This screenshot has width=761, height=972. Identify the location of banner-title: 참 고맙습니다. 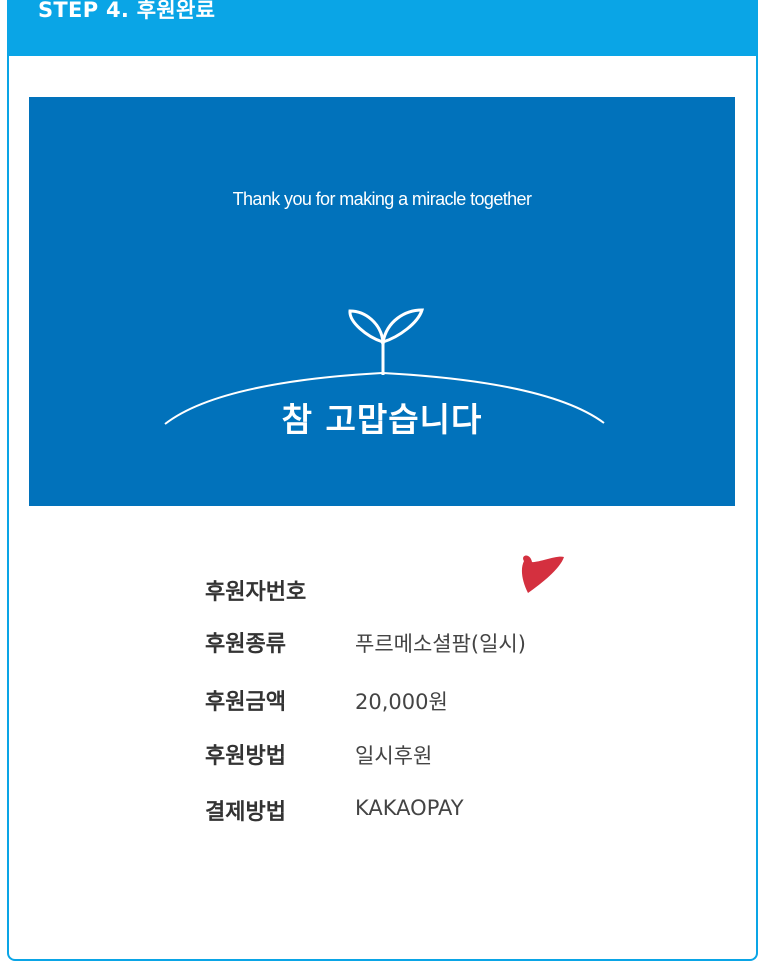
(382, 419).